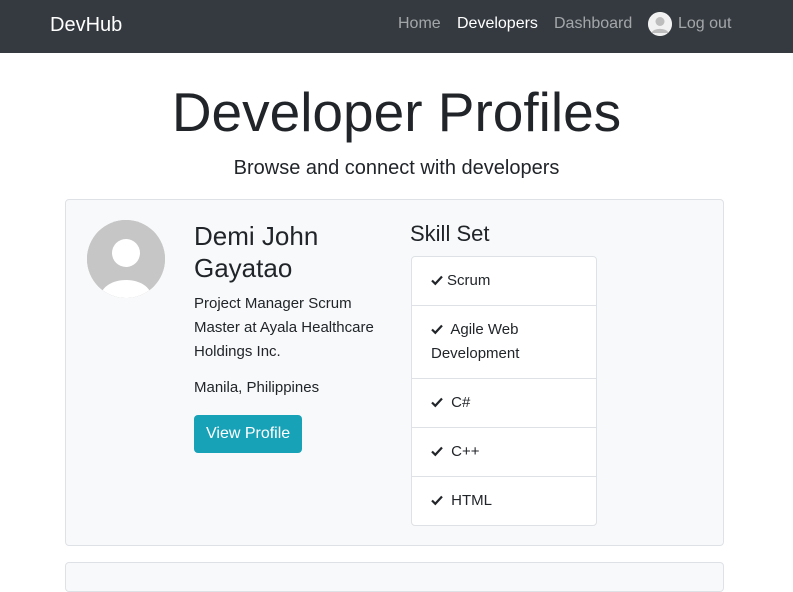  I want to click on profile-location: Manila, Philippines, so click(257, 387).